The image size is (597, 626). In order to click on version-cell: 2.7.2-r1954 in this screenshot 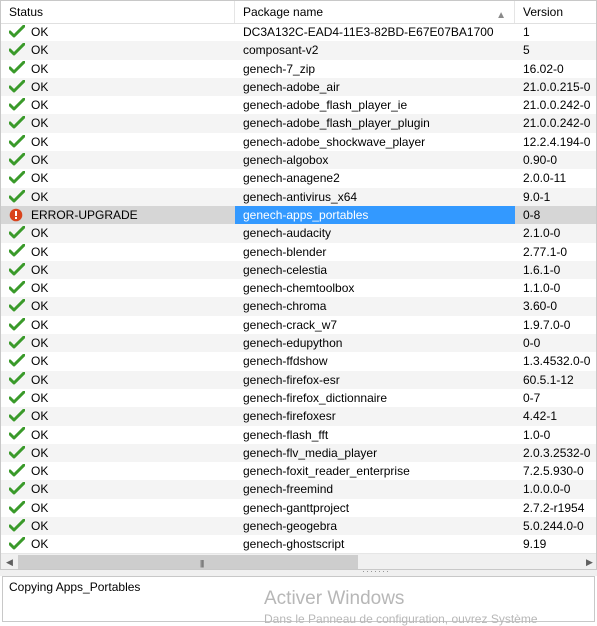, I will do `click(554, 507)`.